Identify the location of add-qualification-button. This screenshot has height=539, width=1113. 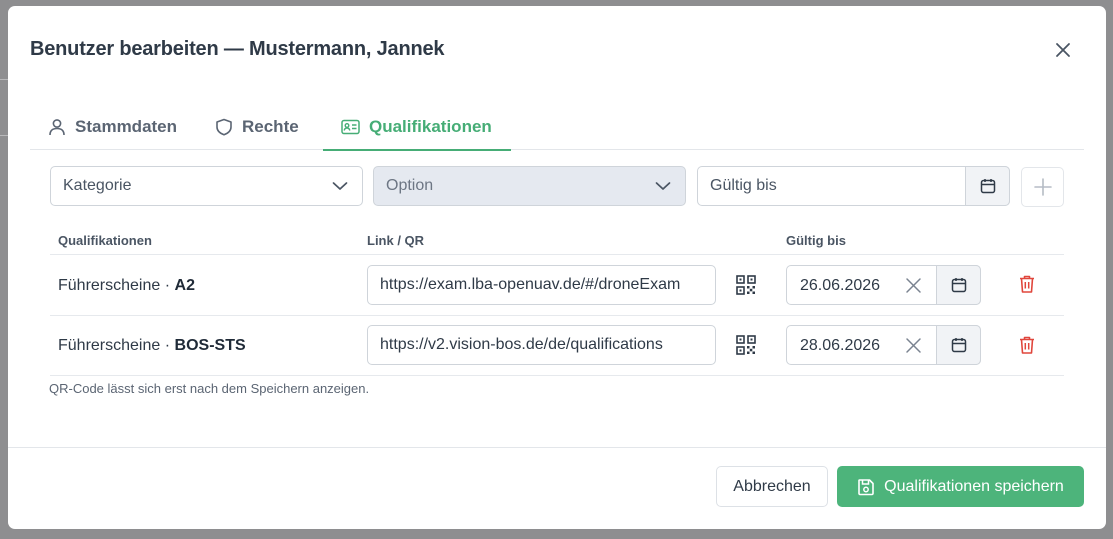
(1042, 187).